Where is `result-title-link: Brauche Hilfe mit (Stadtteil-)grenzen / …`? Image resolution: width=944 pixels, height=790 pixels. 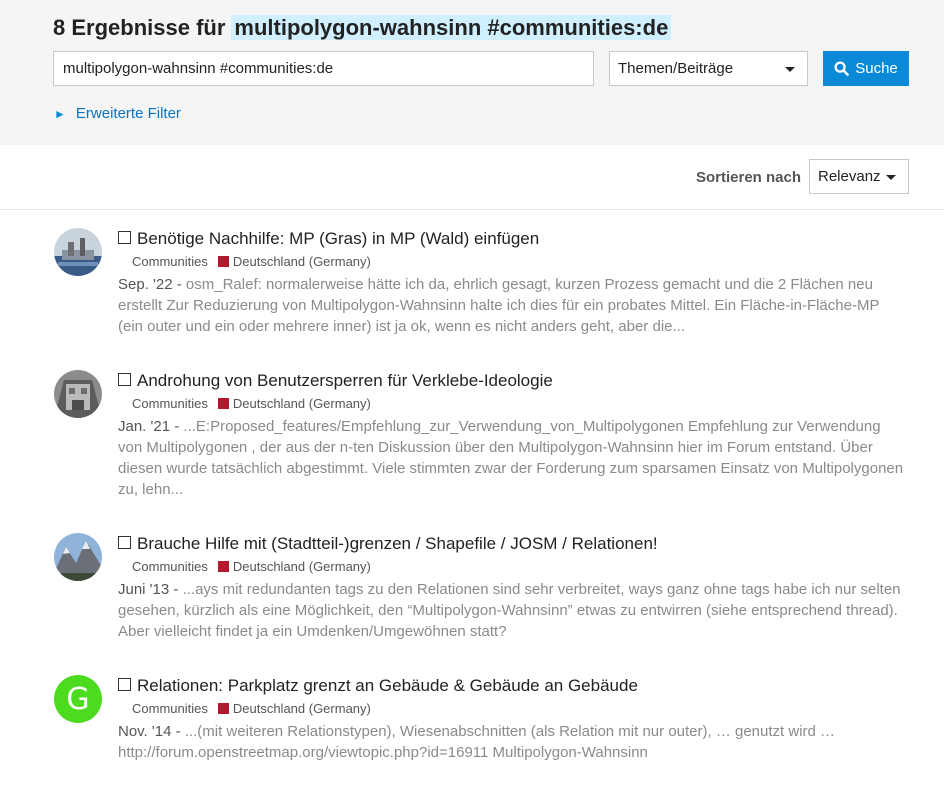
result-title-link: Brauche Hilfe mit (Stadtteil-)grenzen / … is located at coordinates (513, 544).